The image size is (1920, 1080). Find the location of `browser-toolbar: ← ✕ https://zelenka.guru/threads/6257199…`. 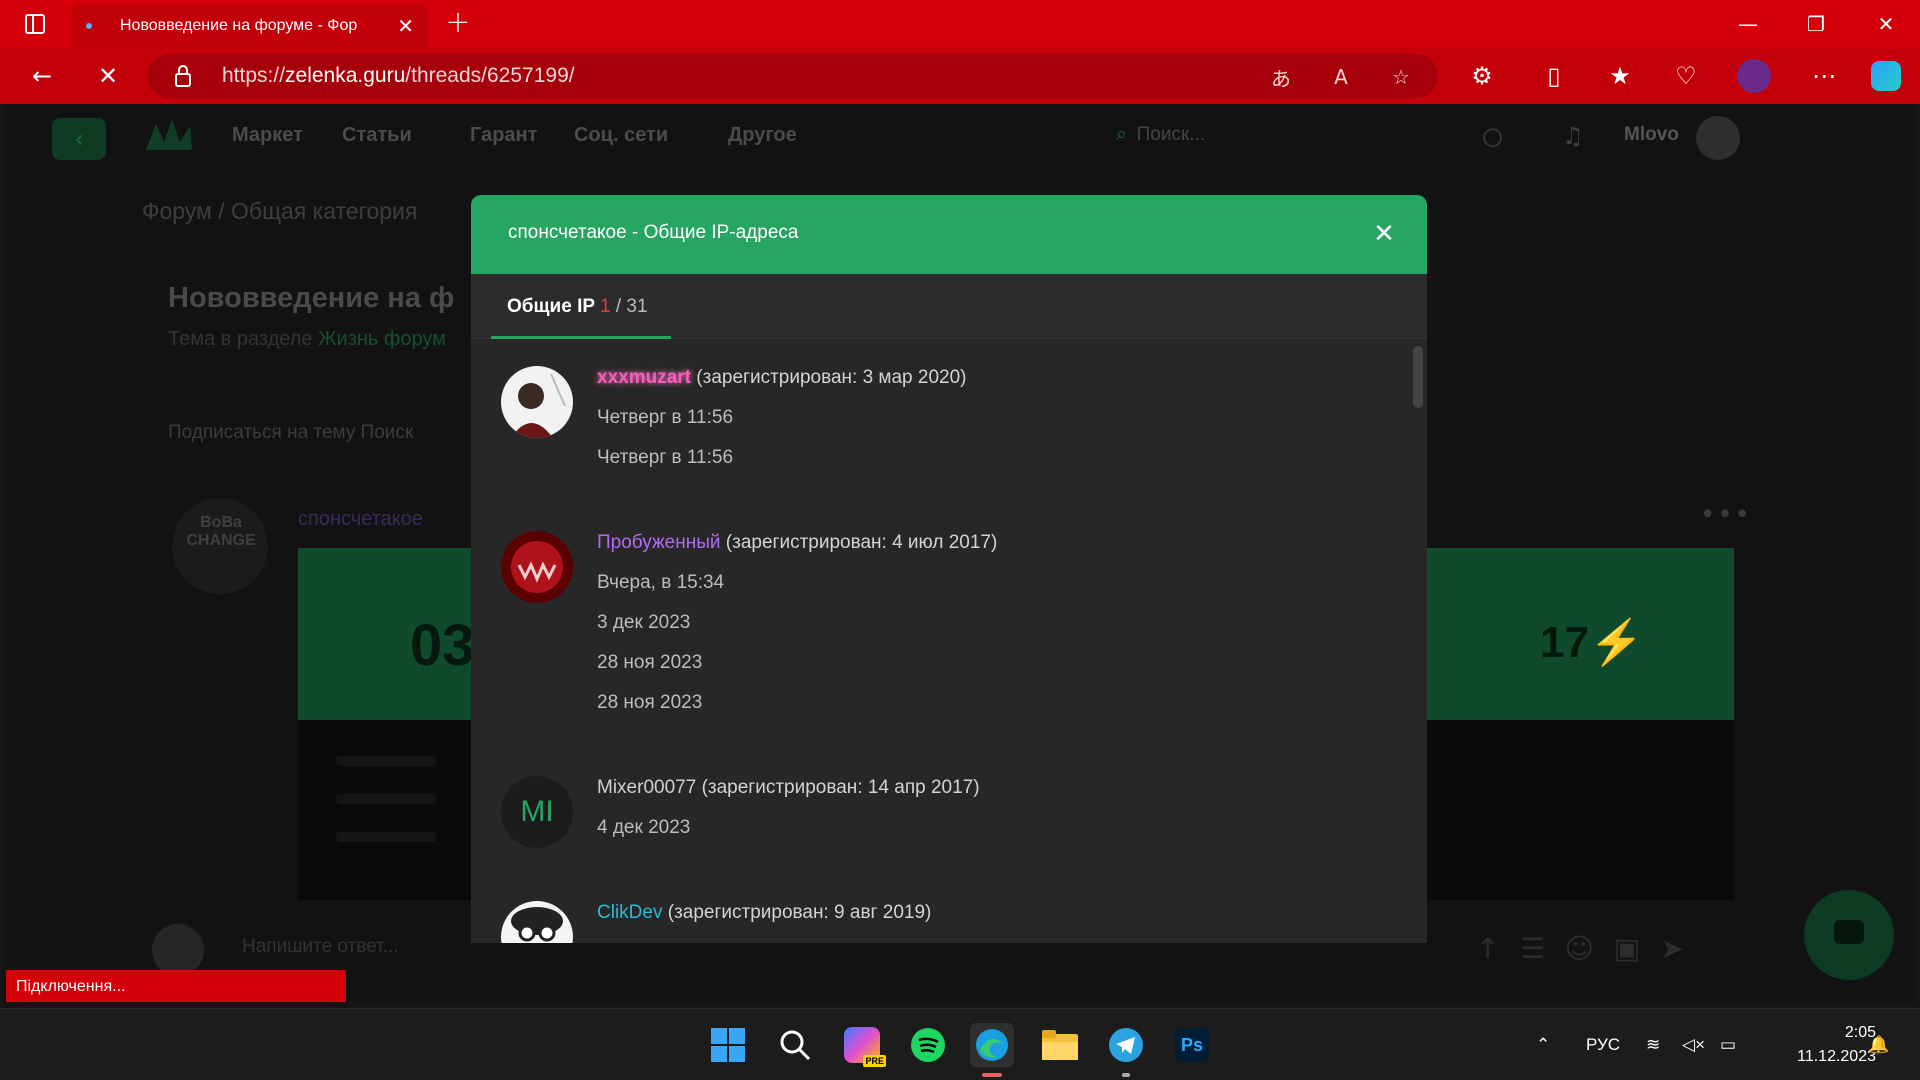

browser-toolbar: ← ✕ https://zelenka.guru/threads/6257199… is located at coordinates (960, 76).